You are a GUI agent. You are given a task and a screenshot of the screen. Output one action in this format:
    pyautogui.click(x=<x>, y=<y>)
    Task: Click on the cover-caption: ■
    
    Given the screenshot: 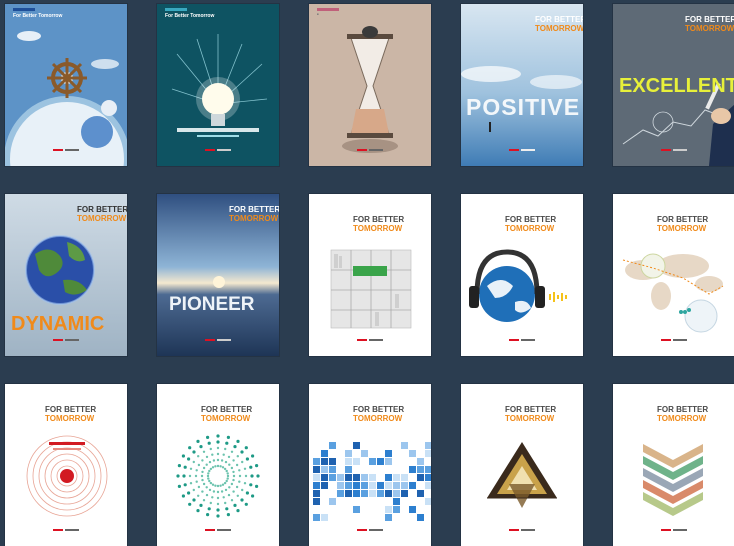 What is the action you would take?
    pyautogui.click(x=318, y=14)
    